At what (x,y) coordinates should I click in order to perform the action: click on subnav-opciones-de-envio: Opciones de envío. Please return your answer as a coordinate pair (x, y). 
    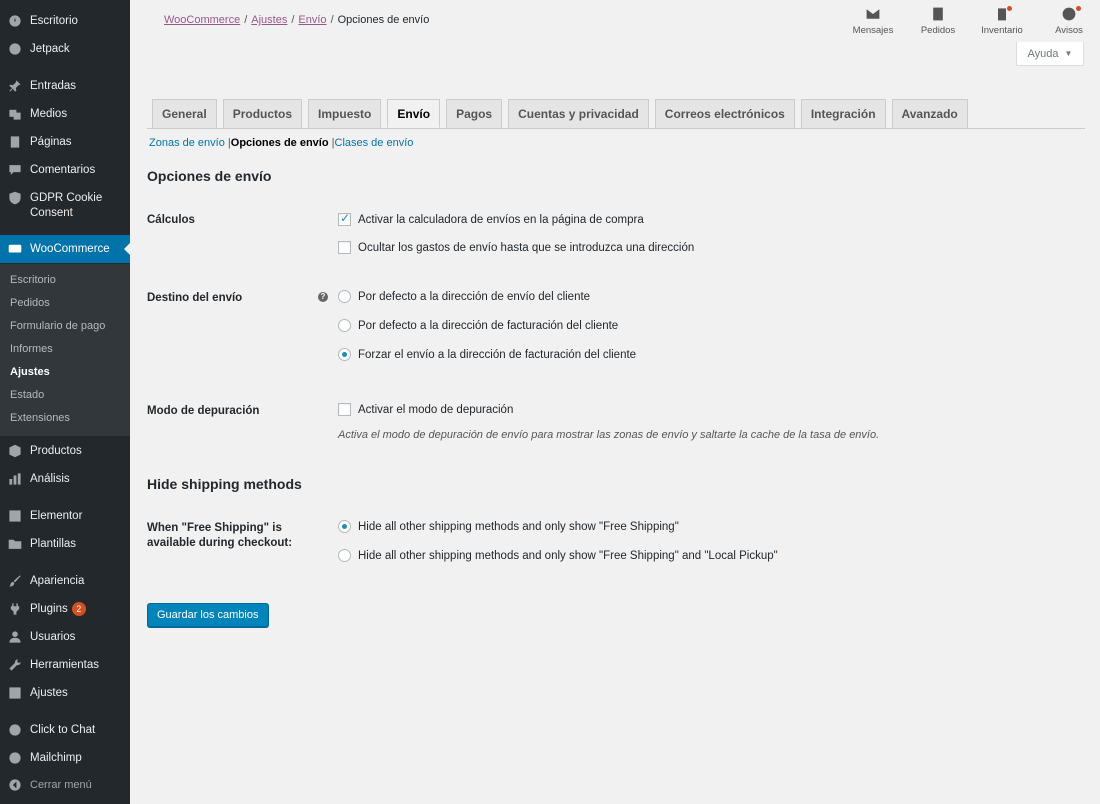
    Looking at the image, I should click on (280, 143).